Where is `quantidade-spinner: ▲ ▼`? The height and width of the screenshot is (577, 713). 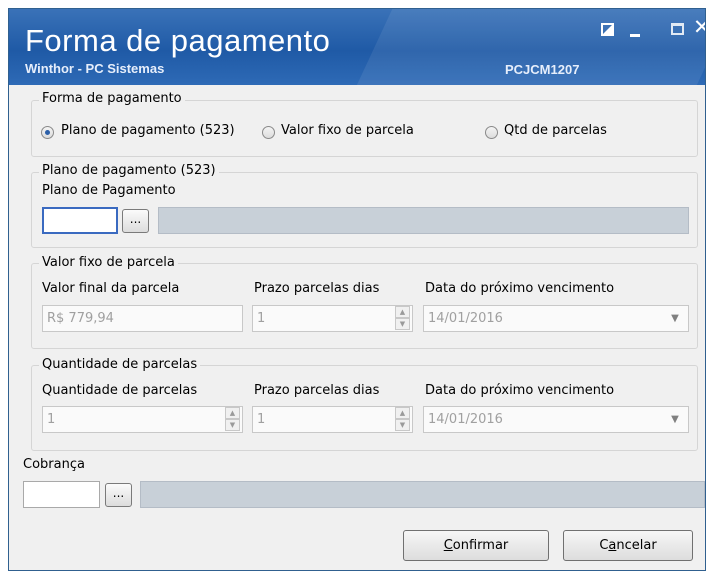
quantidade-spinner: ▲ ▼ is located at coordinates (232, 419).